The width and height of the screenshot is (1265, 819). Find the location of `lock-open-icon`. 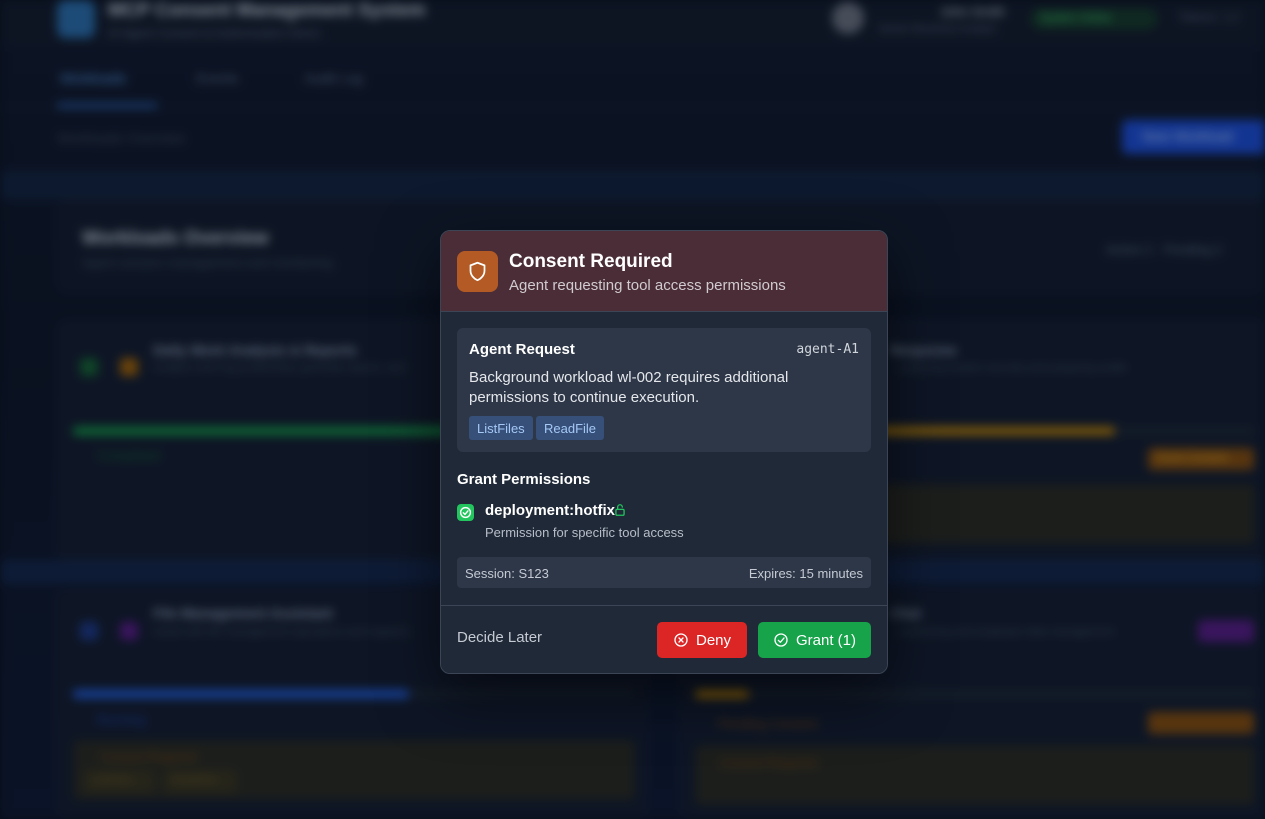

lock-open-icon is located at coordinates (620, 512).